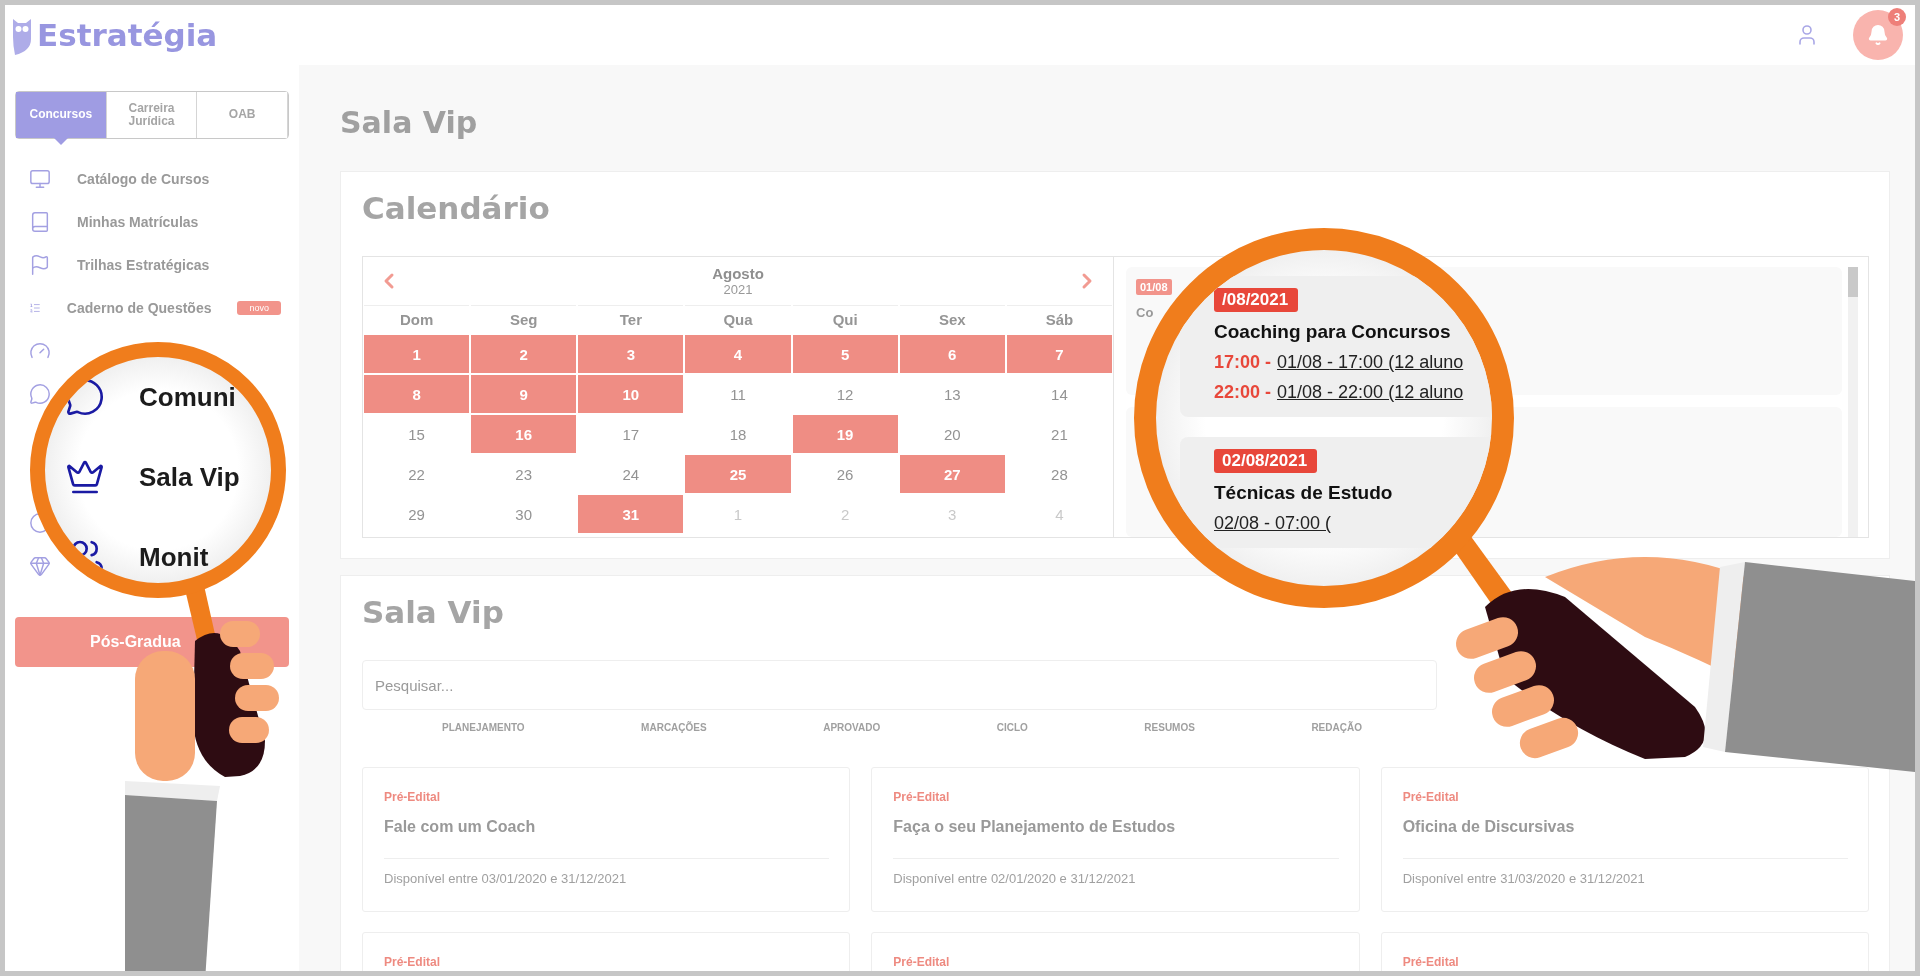 Image resolution: width=1920 pixels, height=976 pixels. What do you see at coordinates (524, 474) in the screenshot?
I see `calendar-day: 23` at bounding box center [524, 474].